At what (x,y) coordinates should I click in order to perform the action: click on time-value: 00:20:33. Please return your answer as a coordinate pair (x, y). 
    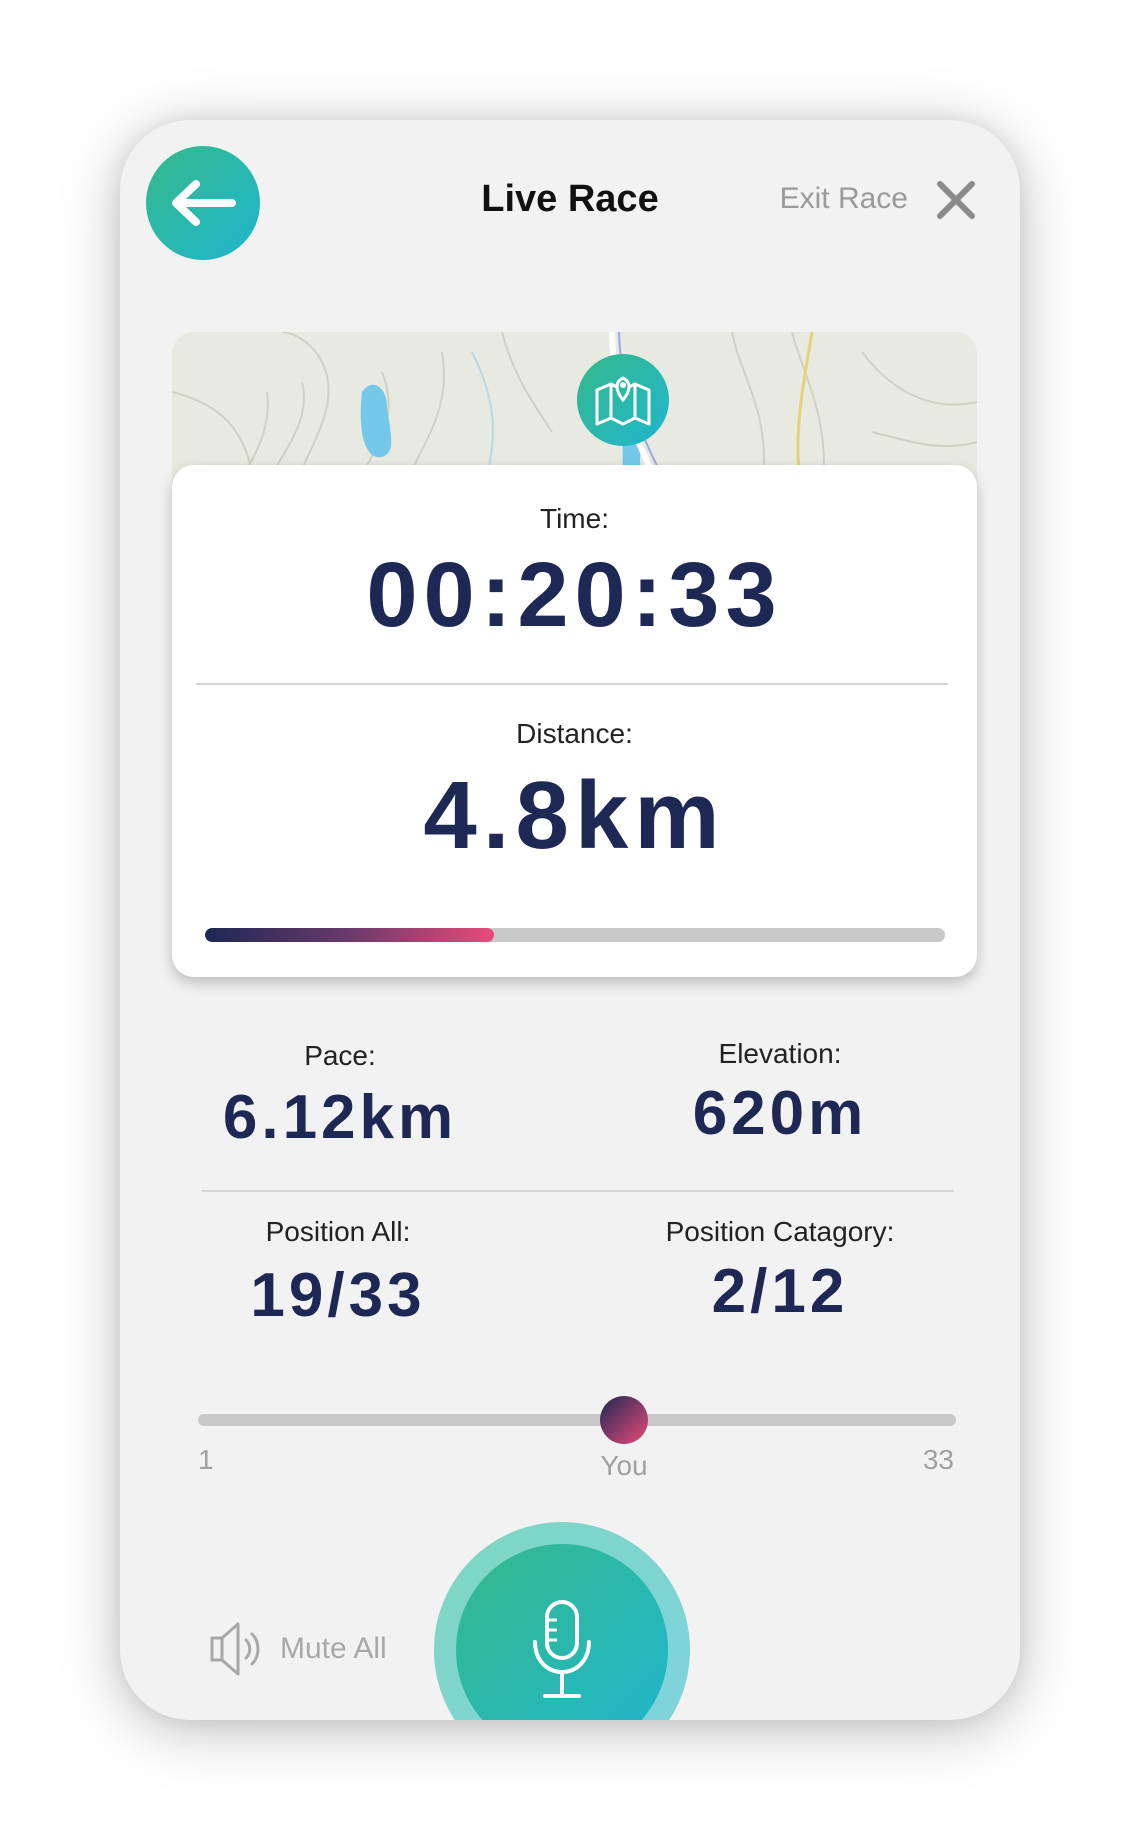
    Looking at the image, I should click on (574, 595).